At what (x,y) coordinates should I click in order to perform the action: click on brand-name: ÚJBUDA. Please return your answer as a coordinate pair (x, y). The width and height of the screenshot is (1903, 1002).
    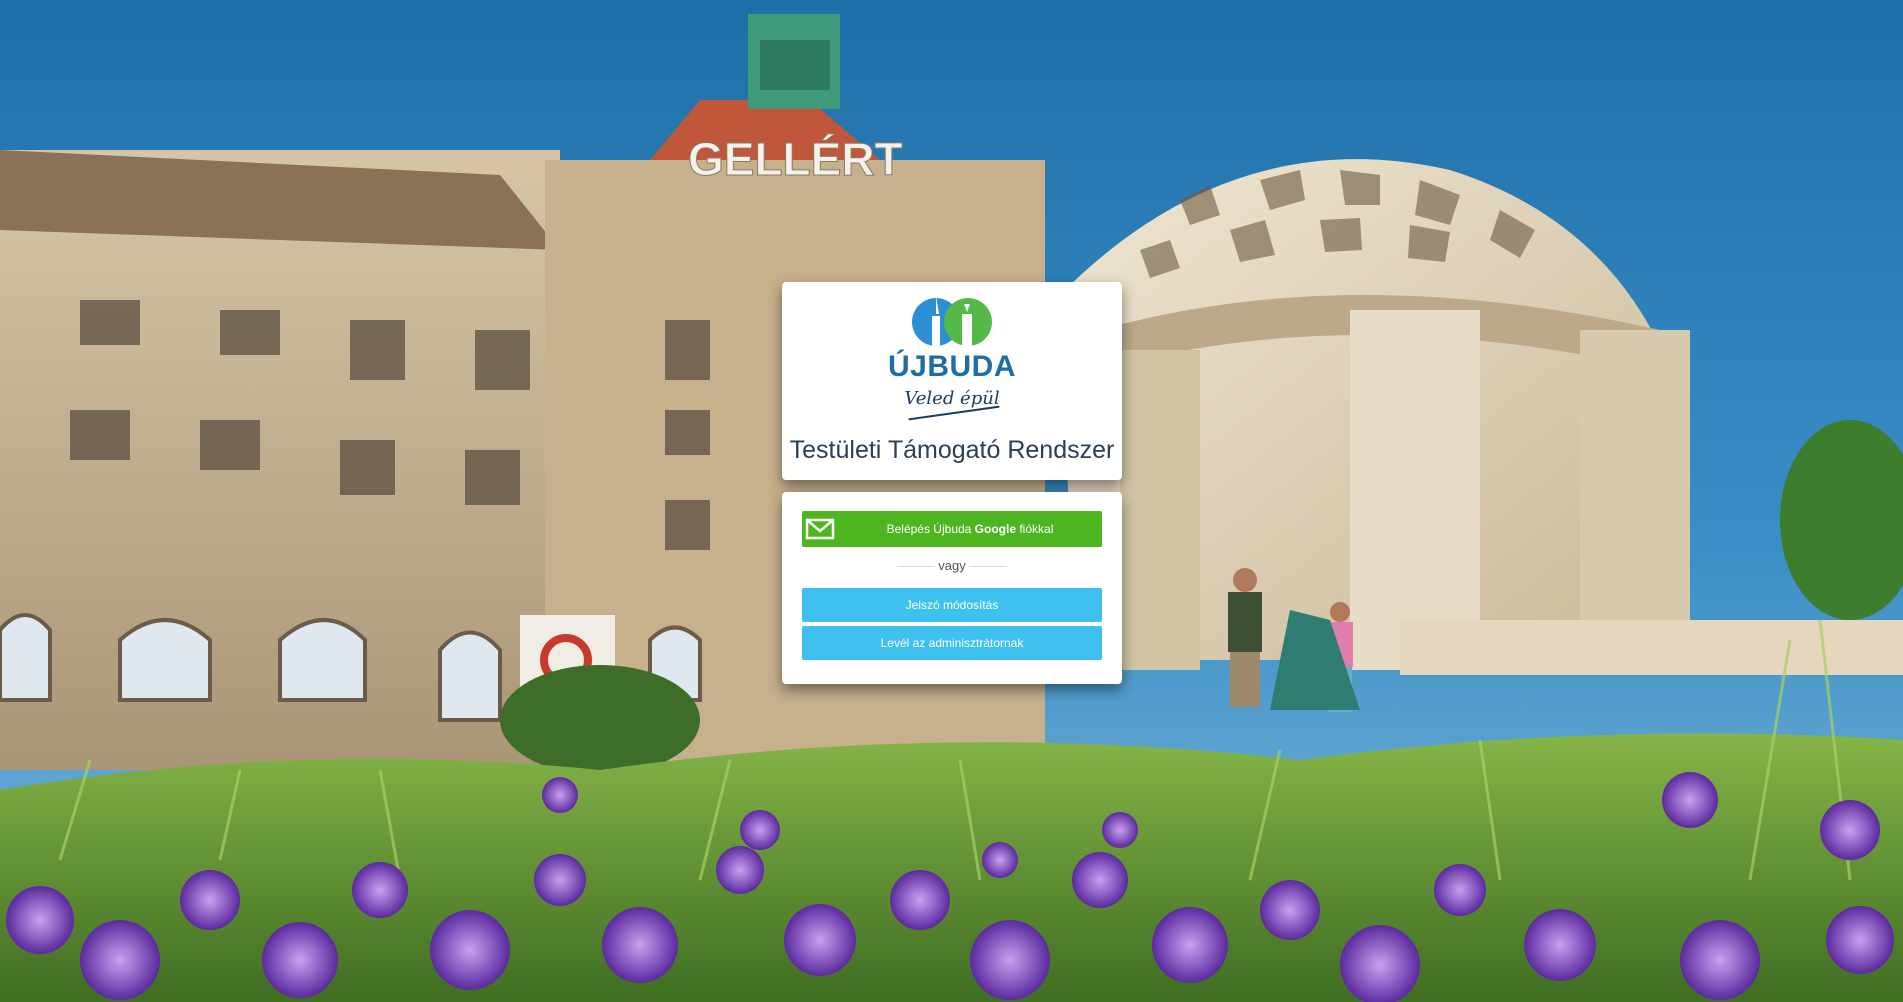
    Looking at the image, I should click on (951, 366).